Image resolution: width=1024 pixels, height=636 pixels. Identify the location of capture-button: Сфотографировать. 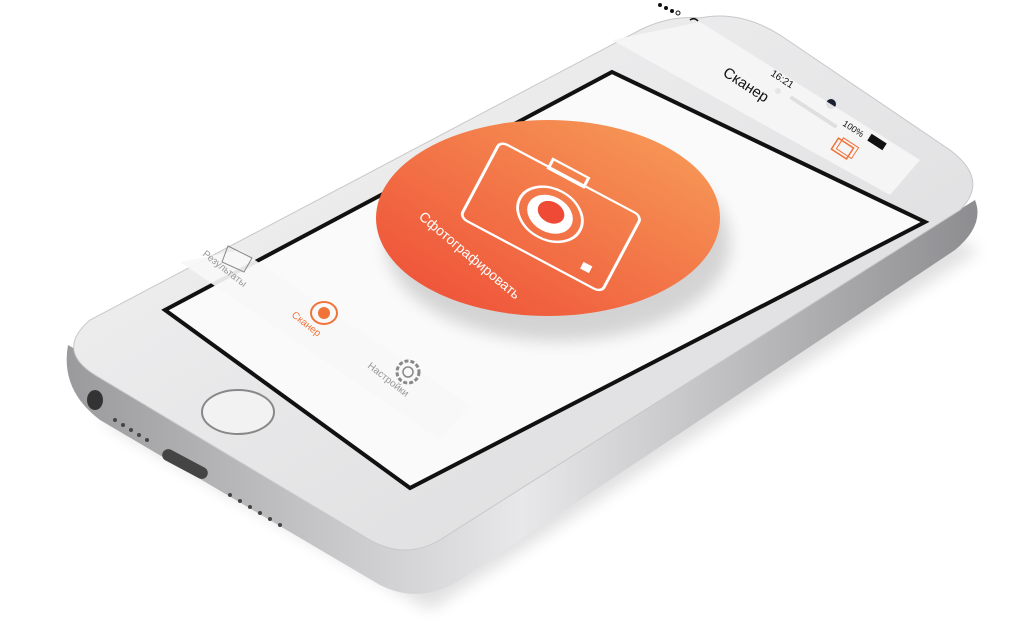
(553, 230).